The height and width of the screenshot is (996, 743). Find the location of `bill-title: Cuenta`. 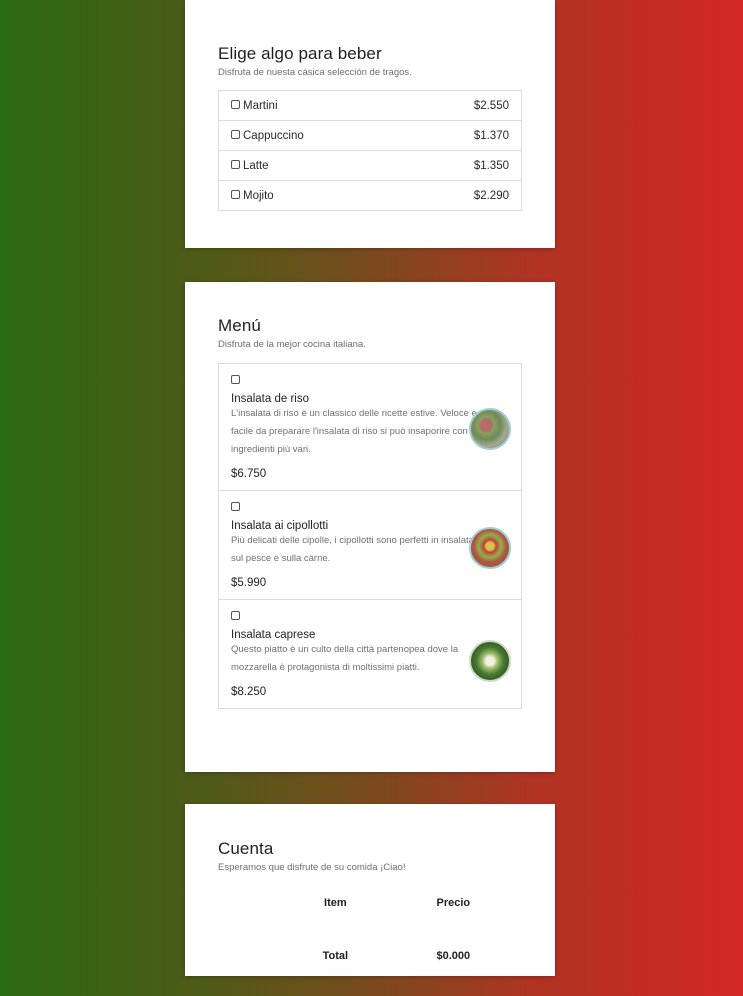

bill-title: Cuenta is located at coordinates (246, 848).